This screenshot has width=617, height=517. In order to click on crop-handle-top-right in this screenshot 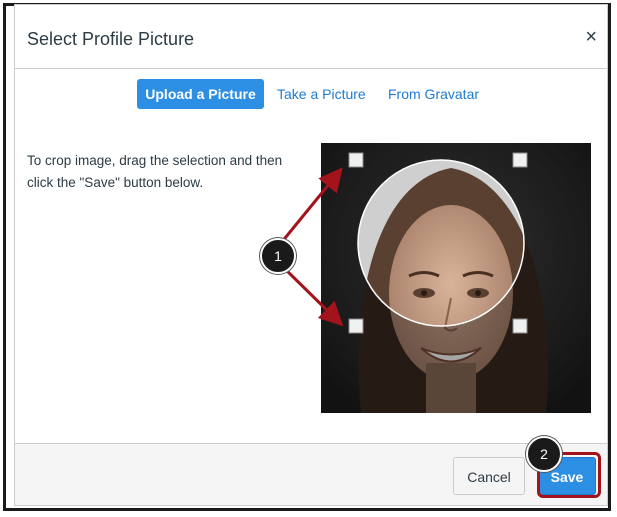, I will do `click(520, 160)`.